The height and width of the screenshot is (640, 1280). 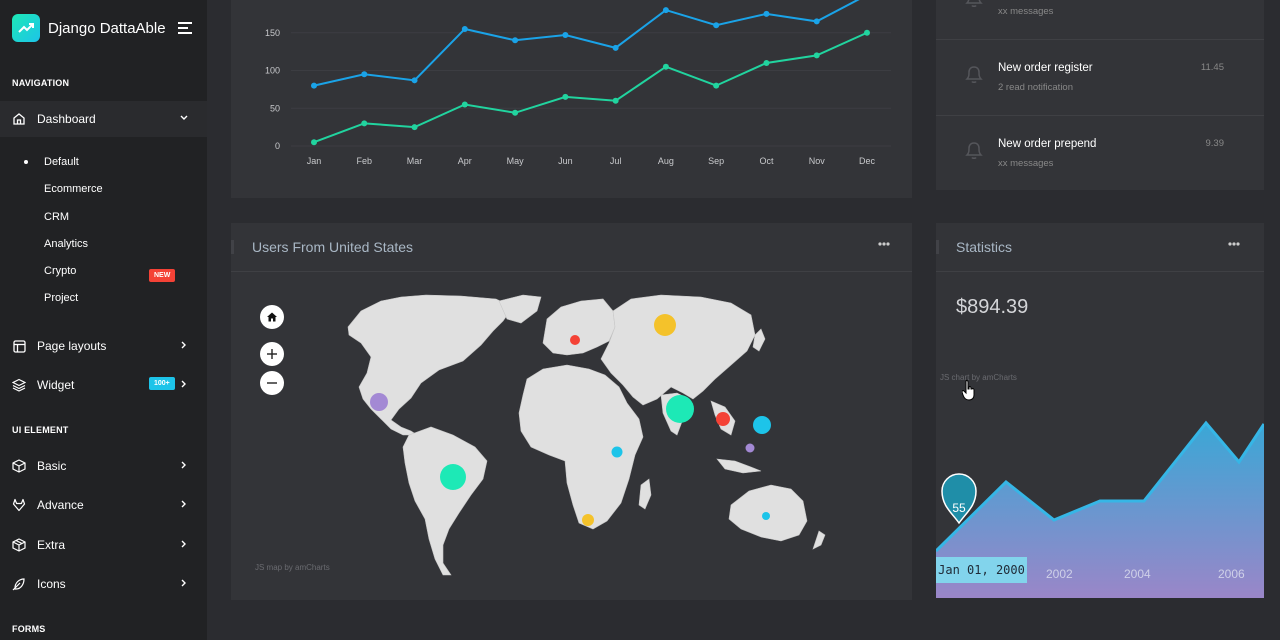 What do you see at coordinates (162, 275) in the screenshot?
I see `new-badge: NEW` at bounding box center [162, 275].